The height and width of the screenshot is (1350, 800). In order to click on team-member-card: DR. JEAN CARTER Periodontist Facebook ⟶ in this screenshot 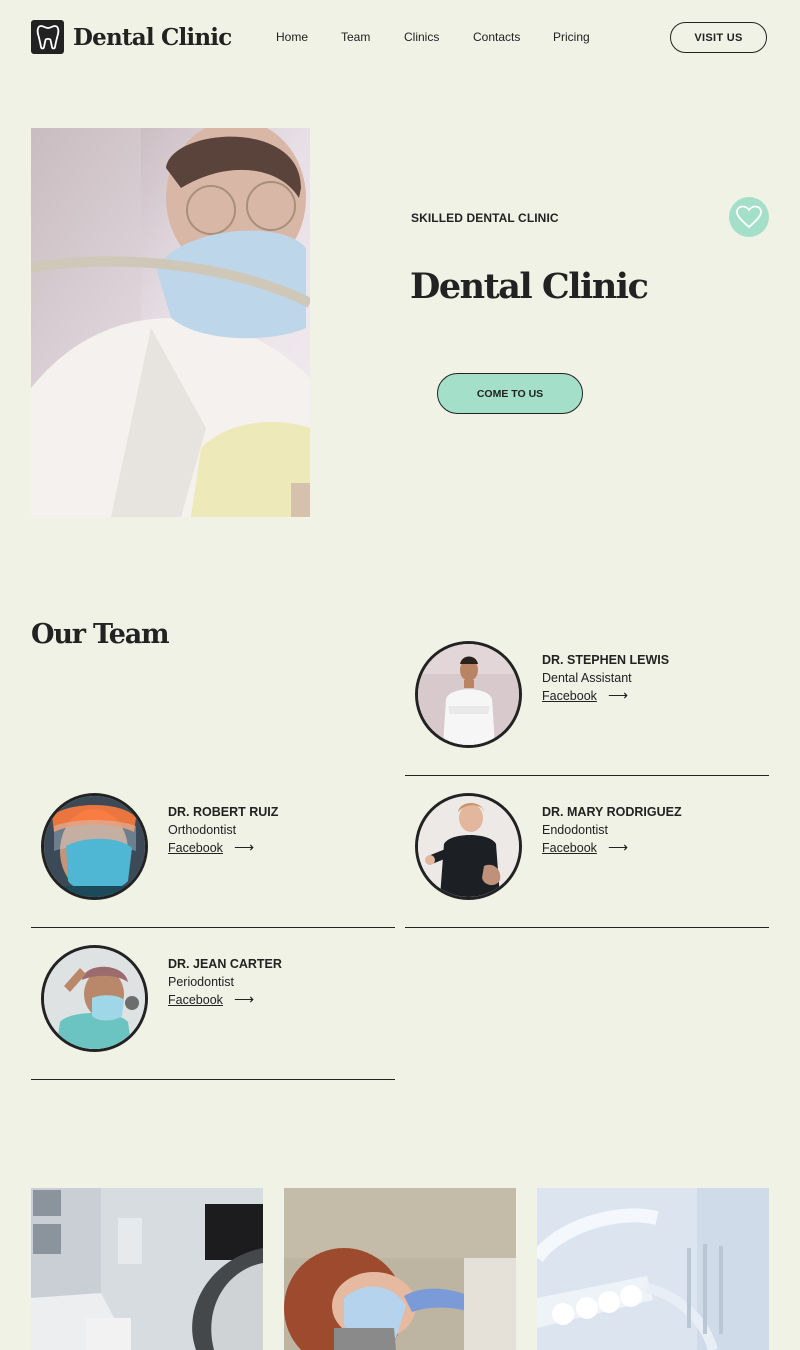, I will do `click(213, 1012)`.